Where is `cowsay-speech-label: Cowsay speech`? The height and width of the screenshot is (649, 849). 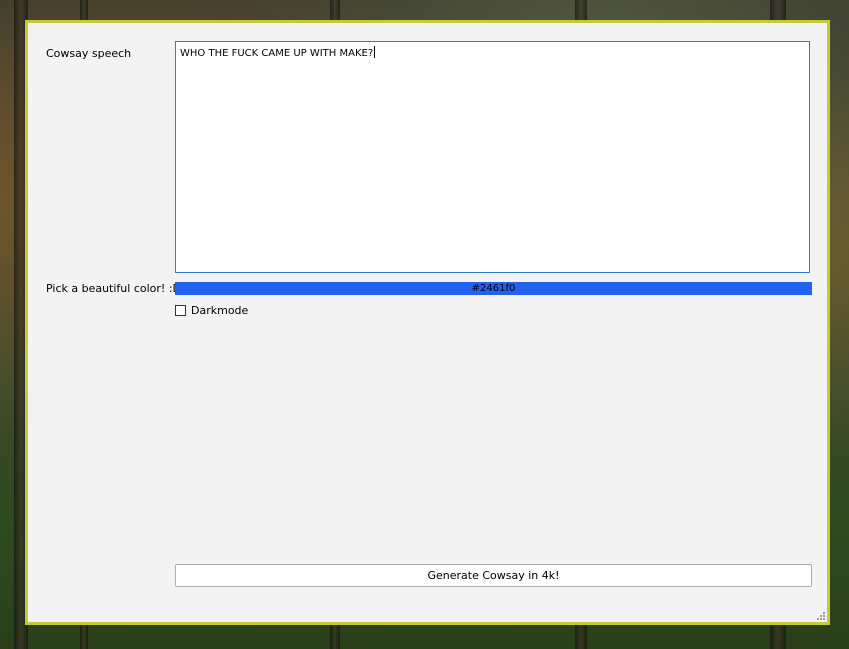
cowsay-speech-label: Cowsay speech is located at coordinates (89, 53).